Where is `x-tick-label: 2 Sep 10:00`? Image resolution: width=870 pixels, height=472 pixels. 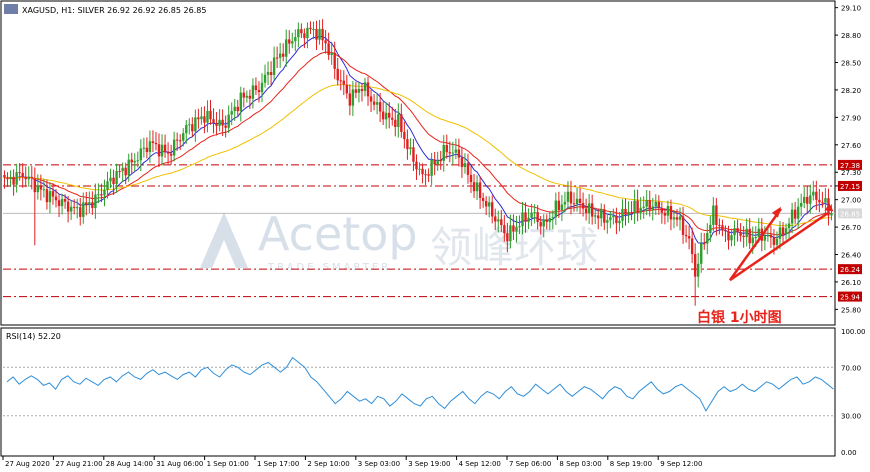
x-tick-label: 2 Sep 10:00 is located at coordinates (328, 464).